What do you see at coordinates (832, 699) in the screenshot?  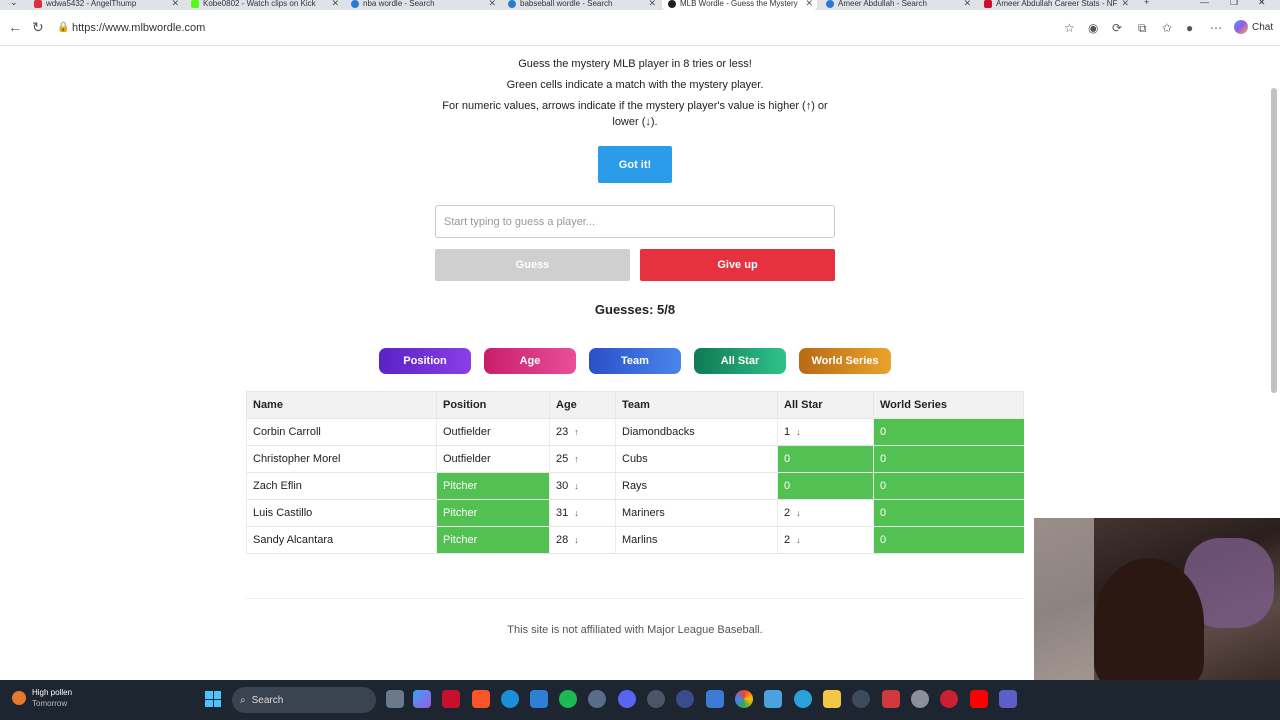 I see `file-explorer-icon` at bounding box center [832, 699].